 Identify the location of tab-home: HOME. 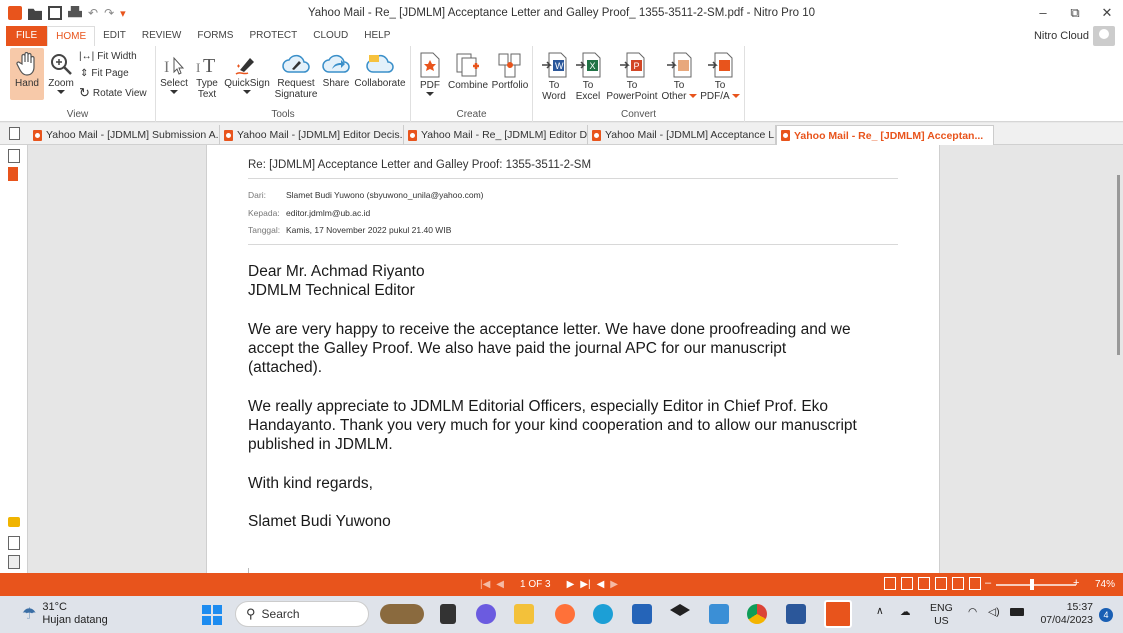
(71, 36).